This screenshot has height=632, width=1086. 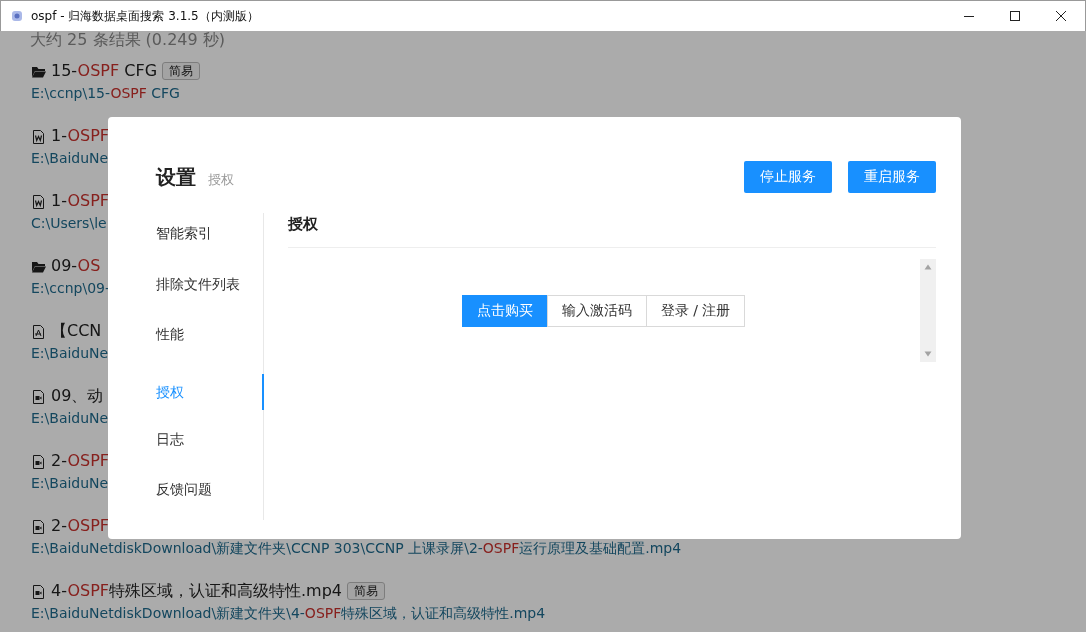 I want to click on result-title: 4-OSPF特殊区域，认证和高级特性.mp4, so click(x=197, y=591).